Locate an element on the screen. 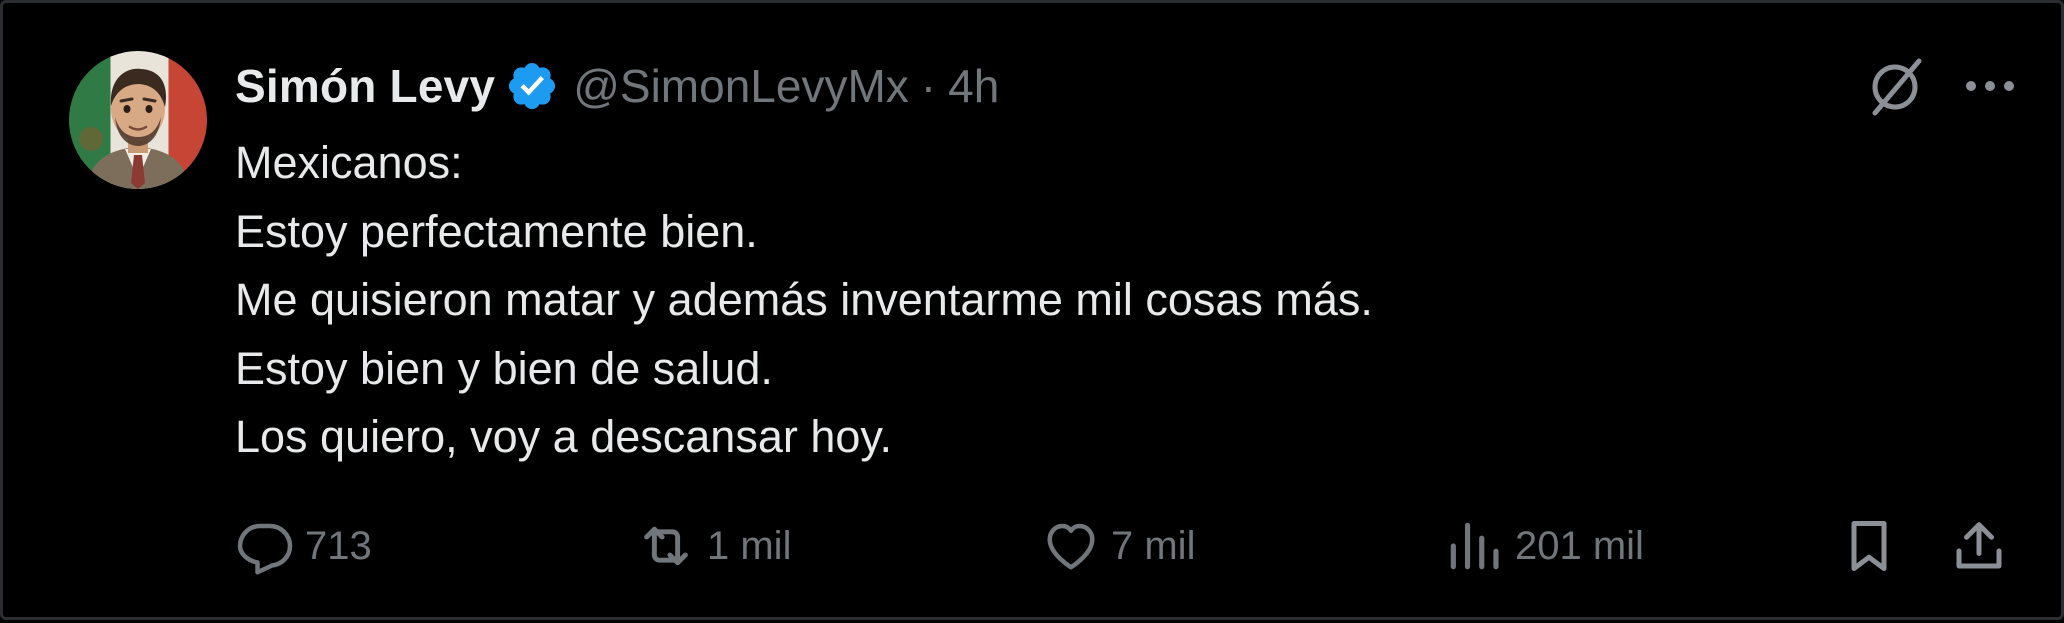 The height and width of the screenshot is (623, 2064). timestamp: 4h is located at coordinates (973, 86).